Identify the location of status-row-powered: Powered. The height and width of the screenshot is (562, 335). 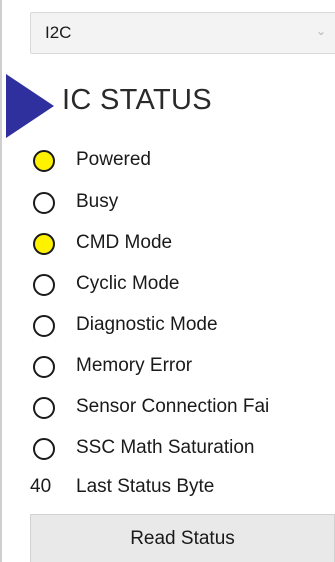
(182, 160).